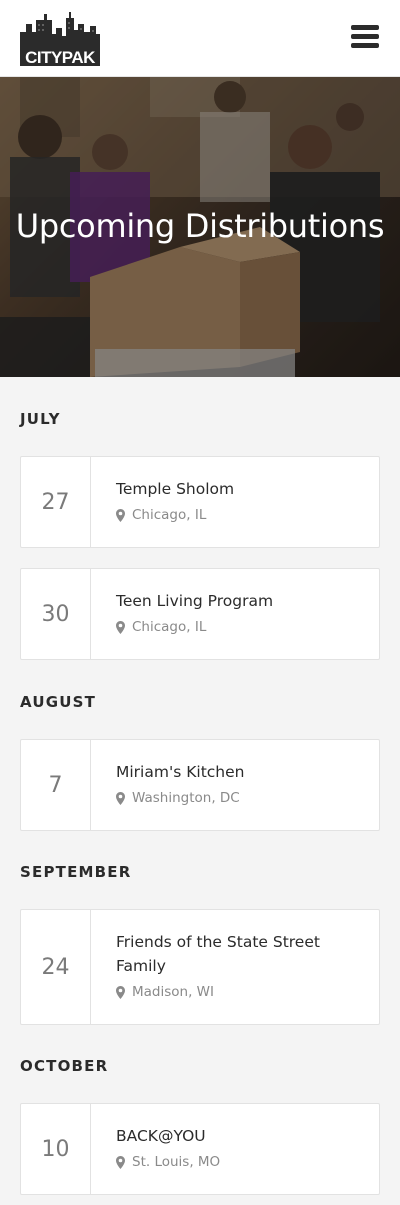  I want to click on event-card: 10 BACK@YOU St. Louis, MO, so click(200, 1149).